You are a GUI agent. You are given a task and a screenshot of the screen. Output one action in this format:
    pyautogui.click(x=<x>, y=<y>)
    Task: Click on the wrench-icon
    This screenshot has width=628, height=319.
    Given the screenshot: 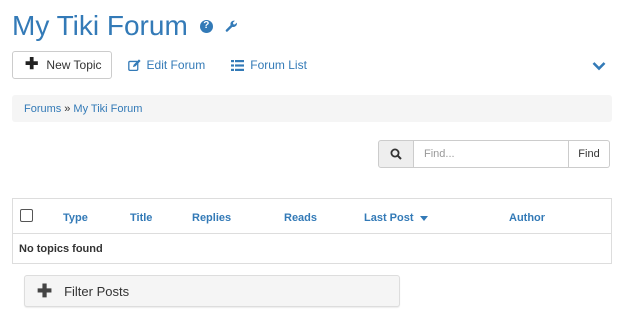 What is the action you would take?
    pyautogui.click(x=231, y=26)
    